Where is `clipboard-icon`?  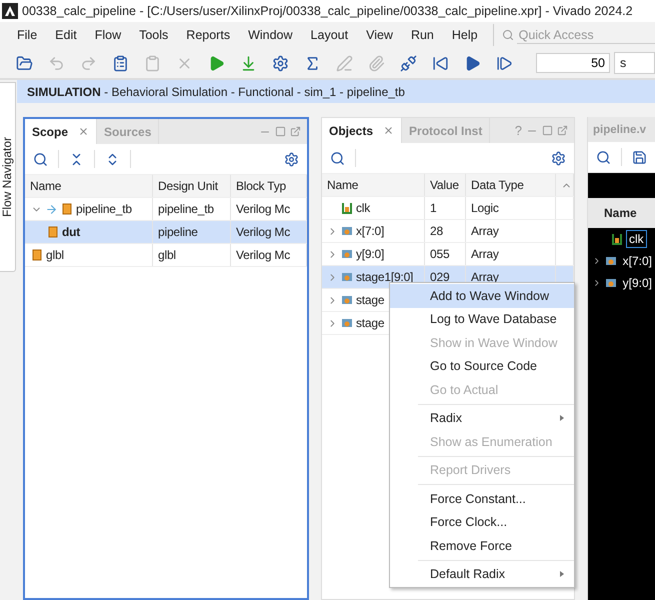
clipboard-icon is located at coordinates (152, 63).